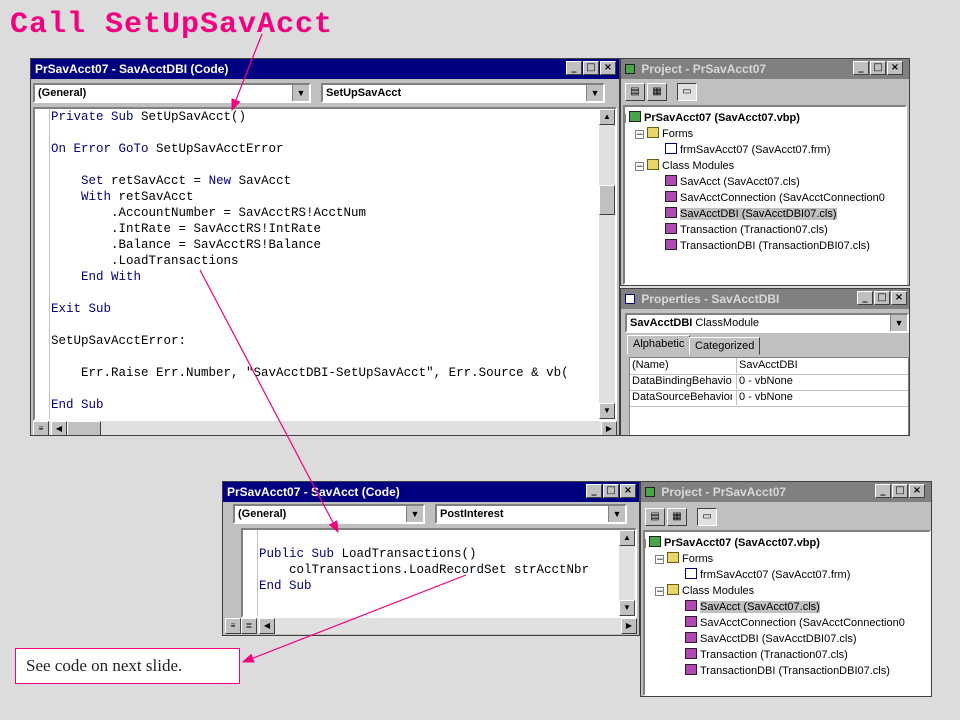  I want to click on arrow-loadrecordset-to-note, so click(354, 618).